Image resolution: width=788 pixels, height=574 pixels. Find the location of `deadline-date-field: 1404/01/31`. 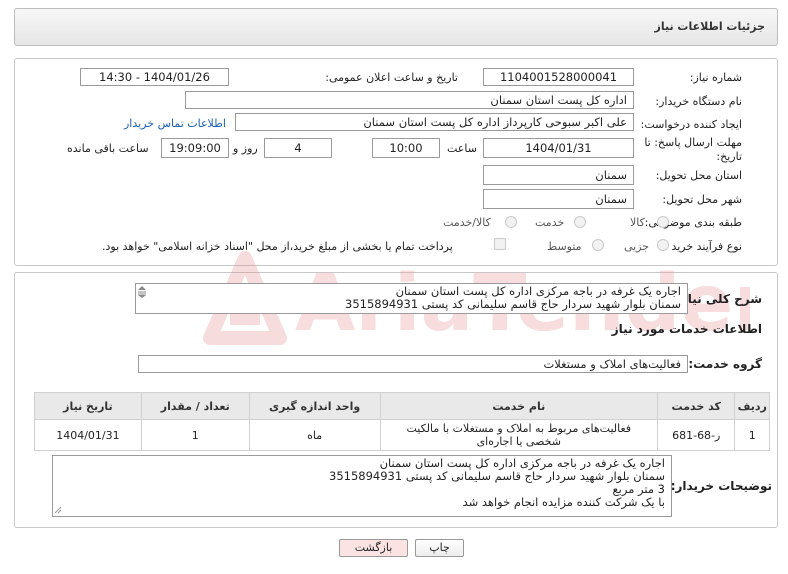

deadline-date-field: 1404/01/31 is located at coordinates (558, 148).